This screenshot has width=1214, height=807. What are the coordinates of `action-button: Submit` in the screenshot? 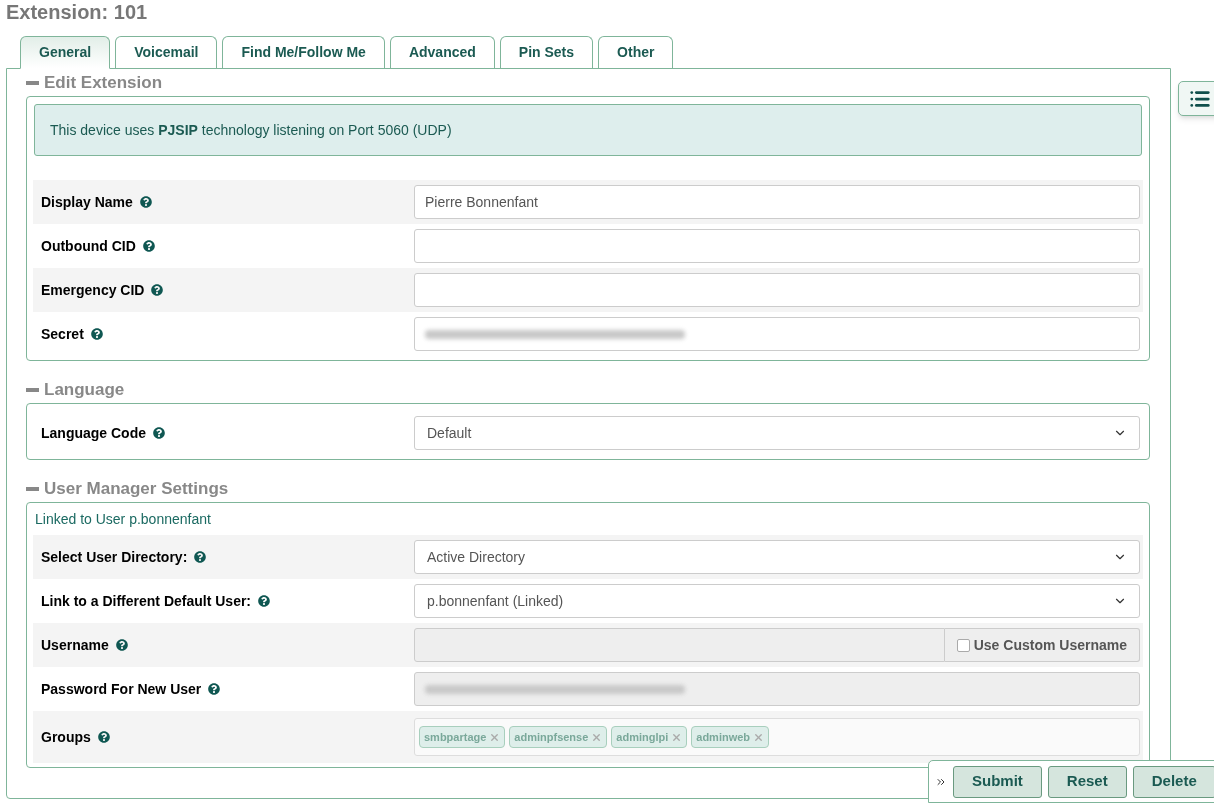 It's located at (997, 781).